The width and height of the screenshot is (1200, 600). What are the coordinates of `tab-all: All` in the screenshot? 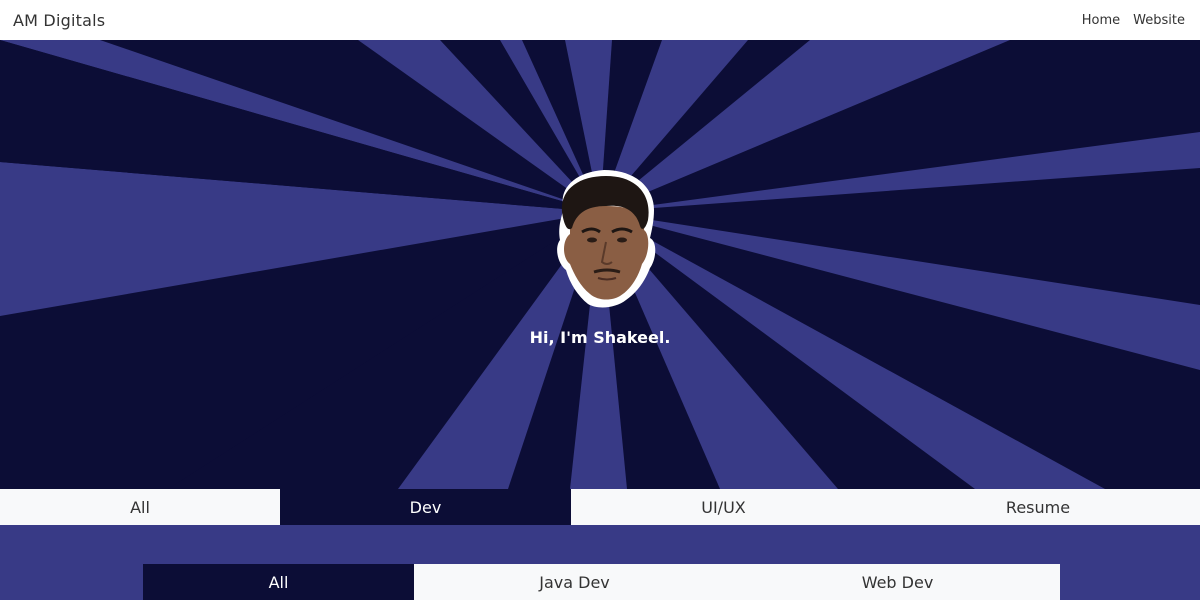 It's located at (140, 507).